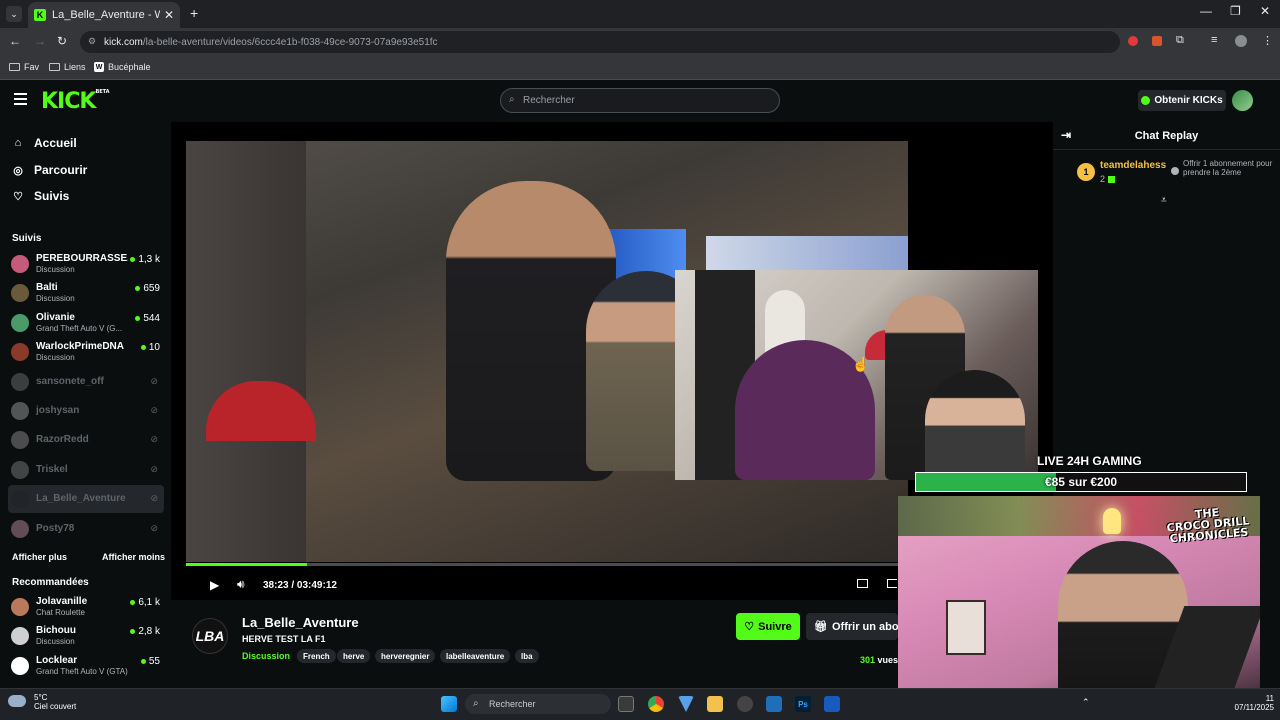  I want to click on close-window-button: ✕, so click(1265, 11).